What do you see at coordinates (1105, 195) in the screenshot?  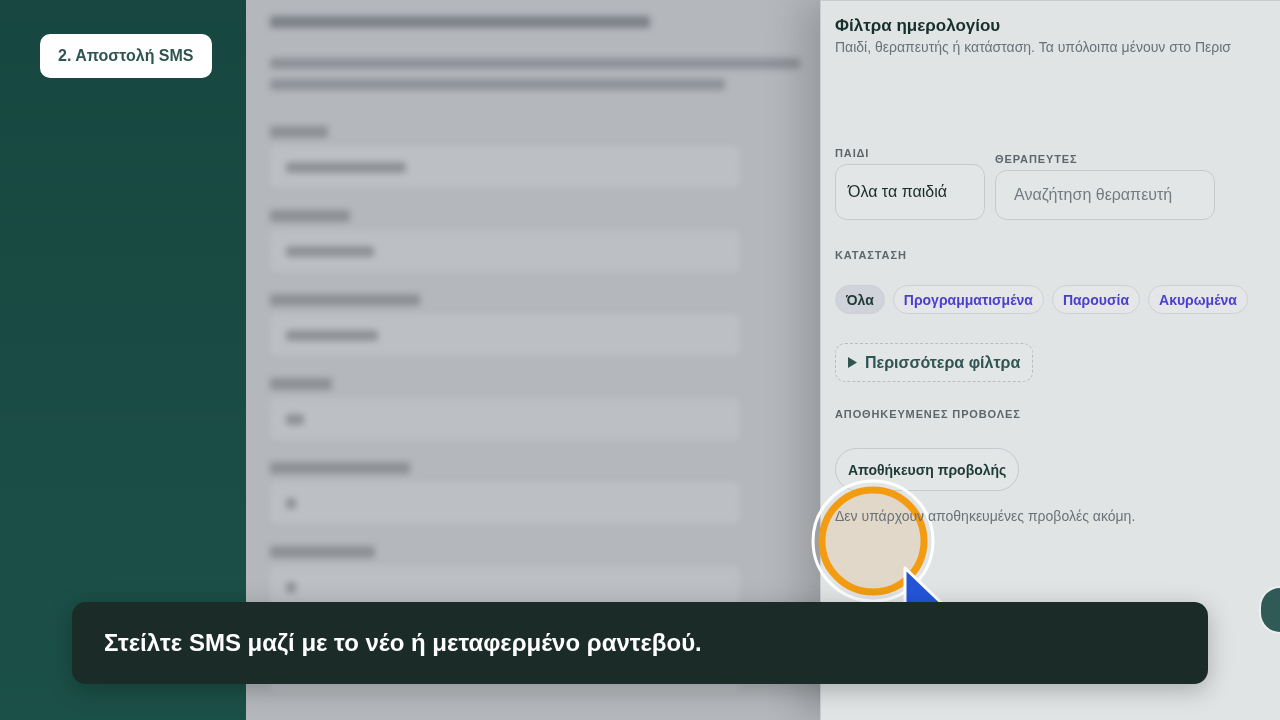 I see `therapist-search-field: Αναζήτηση θεραπευτή` at bounding box center [1105, 195].